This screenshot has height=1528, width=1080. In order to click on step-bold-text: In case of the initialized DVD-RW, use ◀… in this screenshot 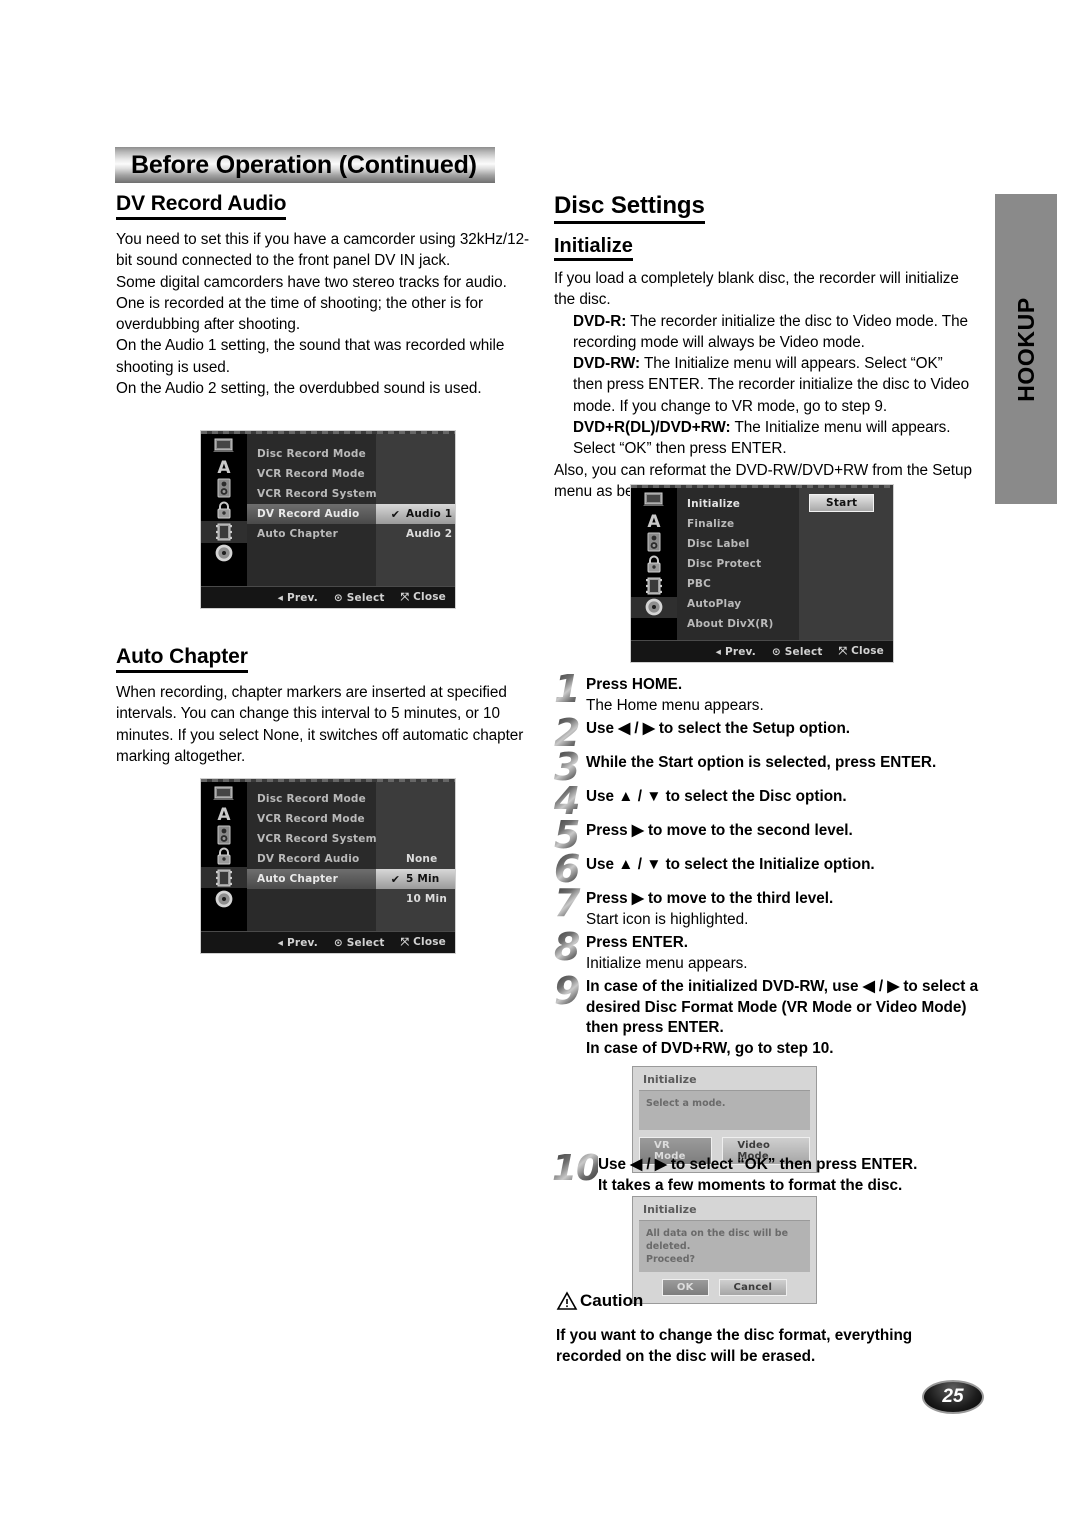, I will do `click(782, 1017)`.